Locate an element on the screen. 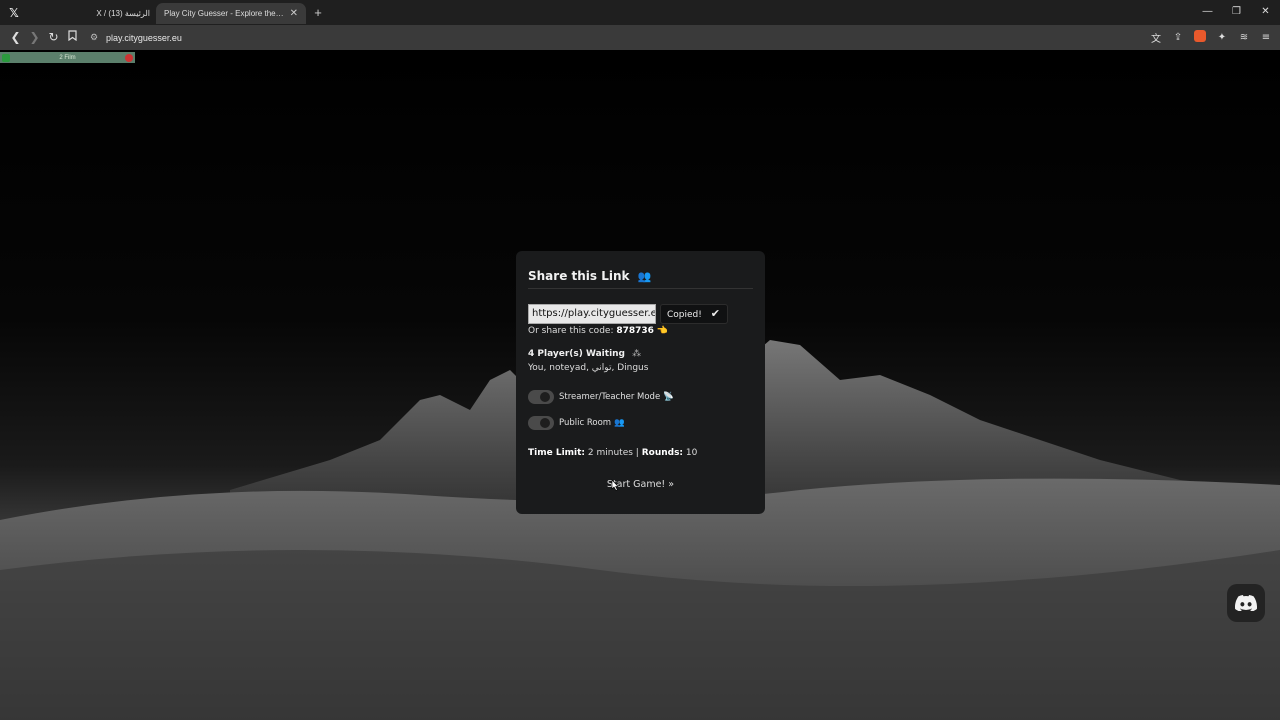  start-game-button: Start Game!» is located at coordinates (640, 484).